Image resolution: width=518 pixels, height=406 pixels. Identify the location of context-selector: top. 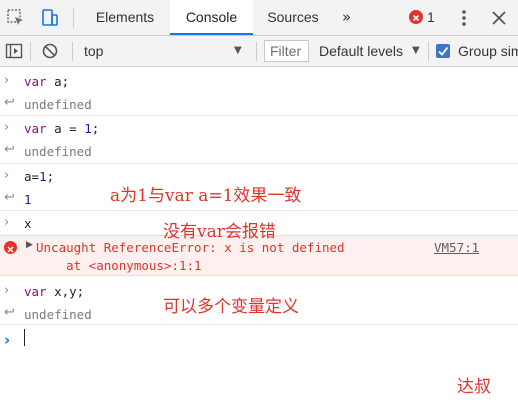
(93, 51).